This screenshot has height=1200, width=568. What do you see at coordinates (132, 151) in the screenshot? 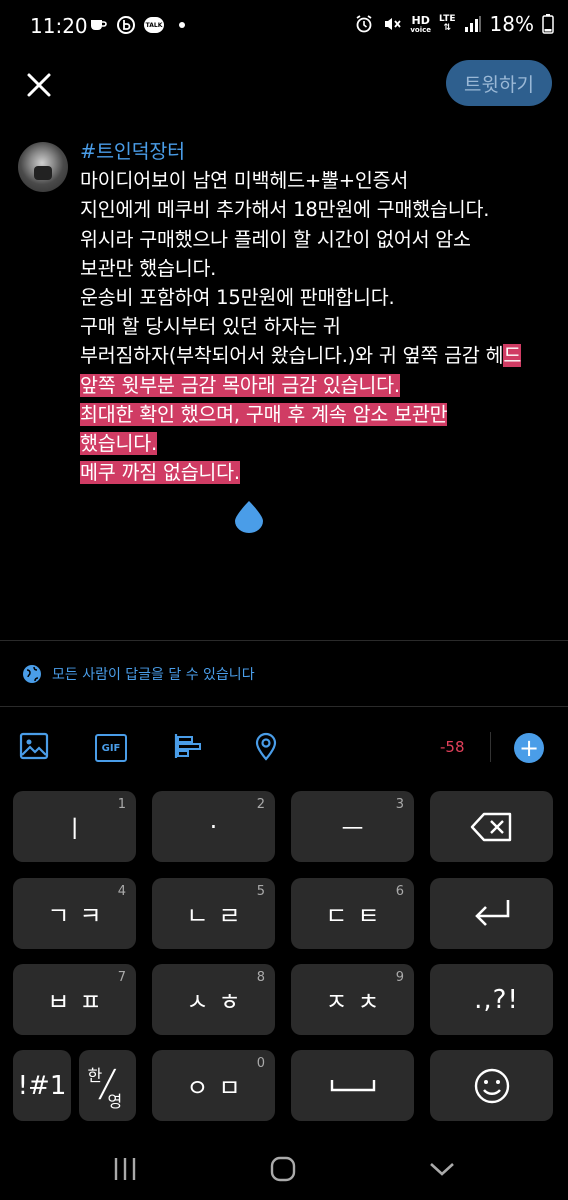
I see `hashtag-text: #트인덕장터` at bounding box center [132, 151].